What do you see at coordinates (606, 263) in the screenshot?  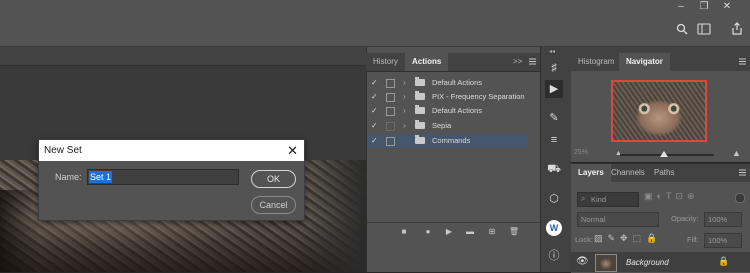 I see `layer-thumbnail` at bounding box center [606, 263].